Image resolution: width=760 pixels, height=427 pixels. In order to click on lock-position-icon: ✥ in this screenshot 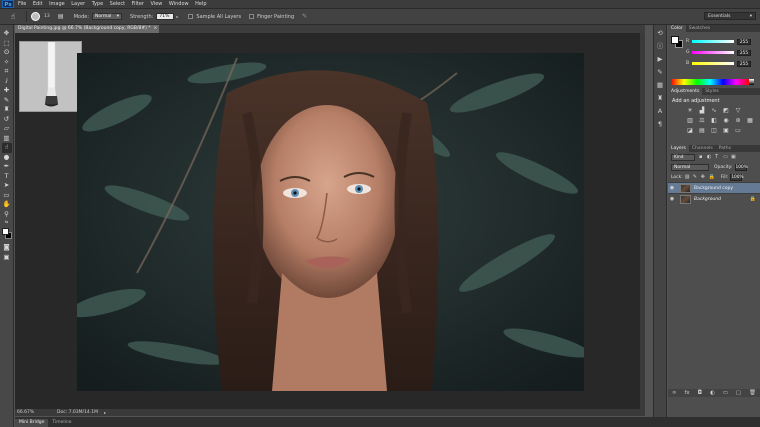, I will do `click(703, 177)`.